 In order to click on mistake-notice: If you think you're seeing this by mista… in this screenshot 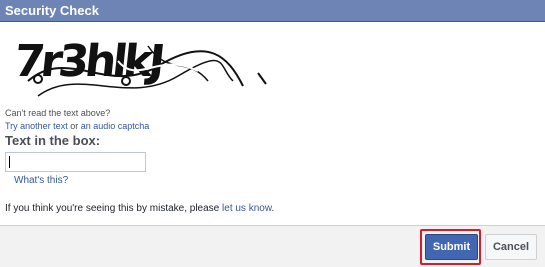, I will do `click(139, 208)`.